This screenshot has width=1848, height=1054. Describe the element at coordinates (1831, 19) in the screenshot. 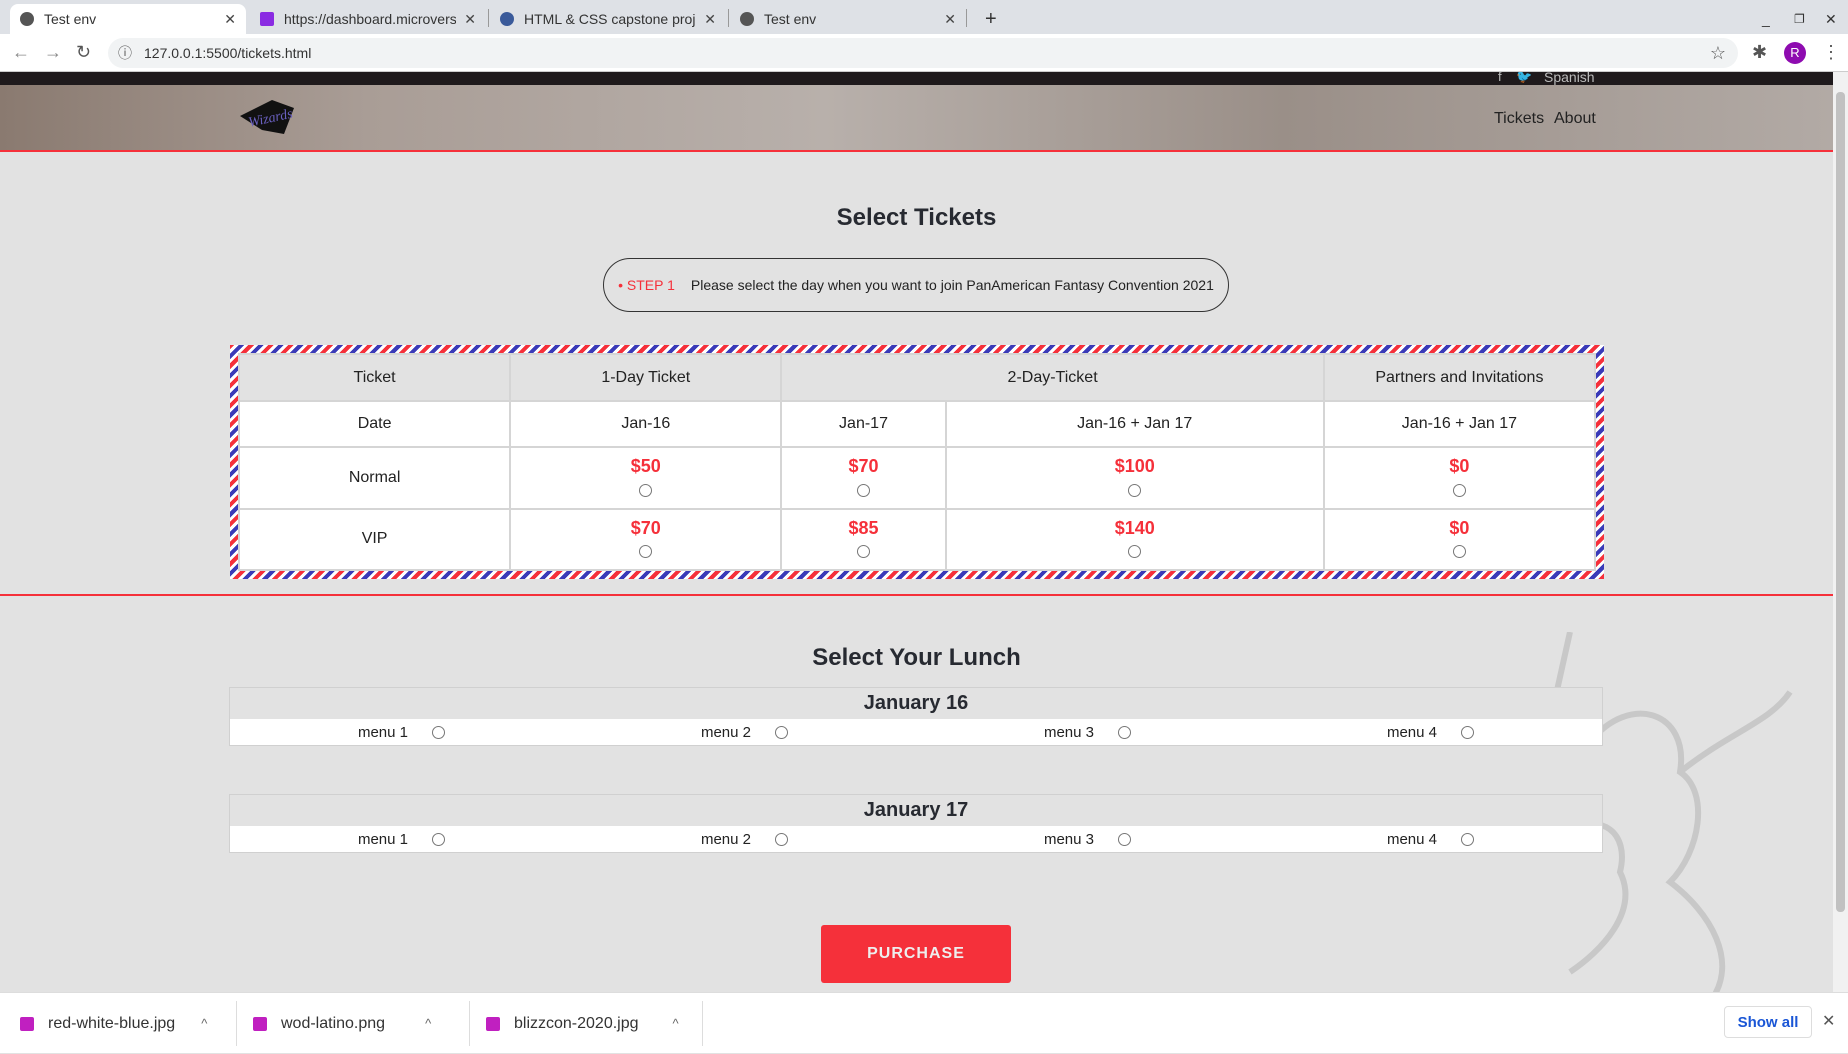

I see `close-window-button: ✕` at that location.